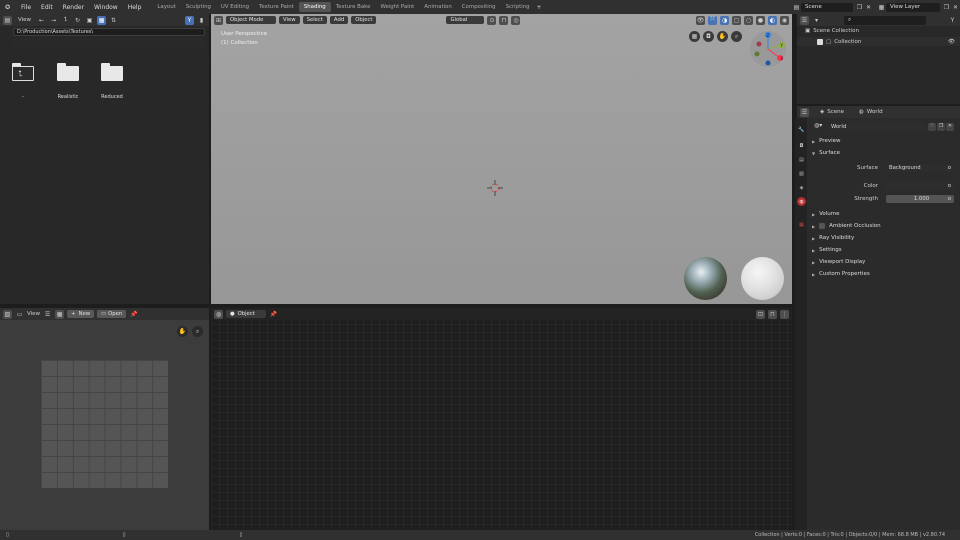 The image size is (960, 540). Describe the element at coordinates (801, 224) in the screenshot. I see `texture-tab-icon: ▦` at that location.